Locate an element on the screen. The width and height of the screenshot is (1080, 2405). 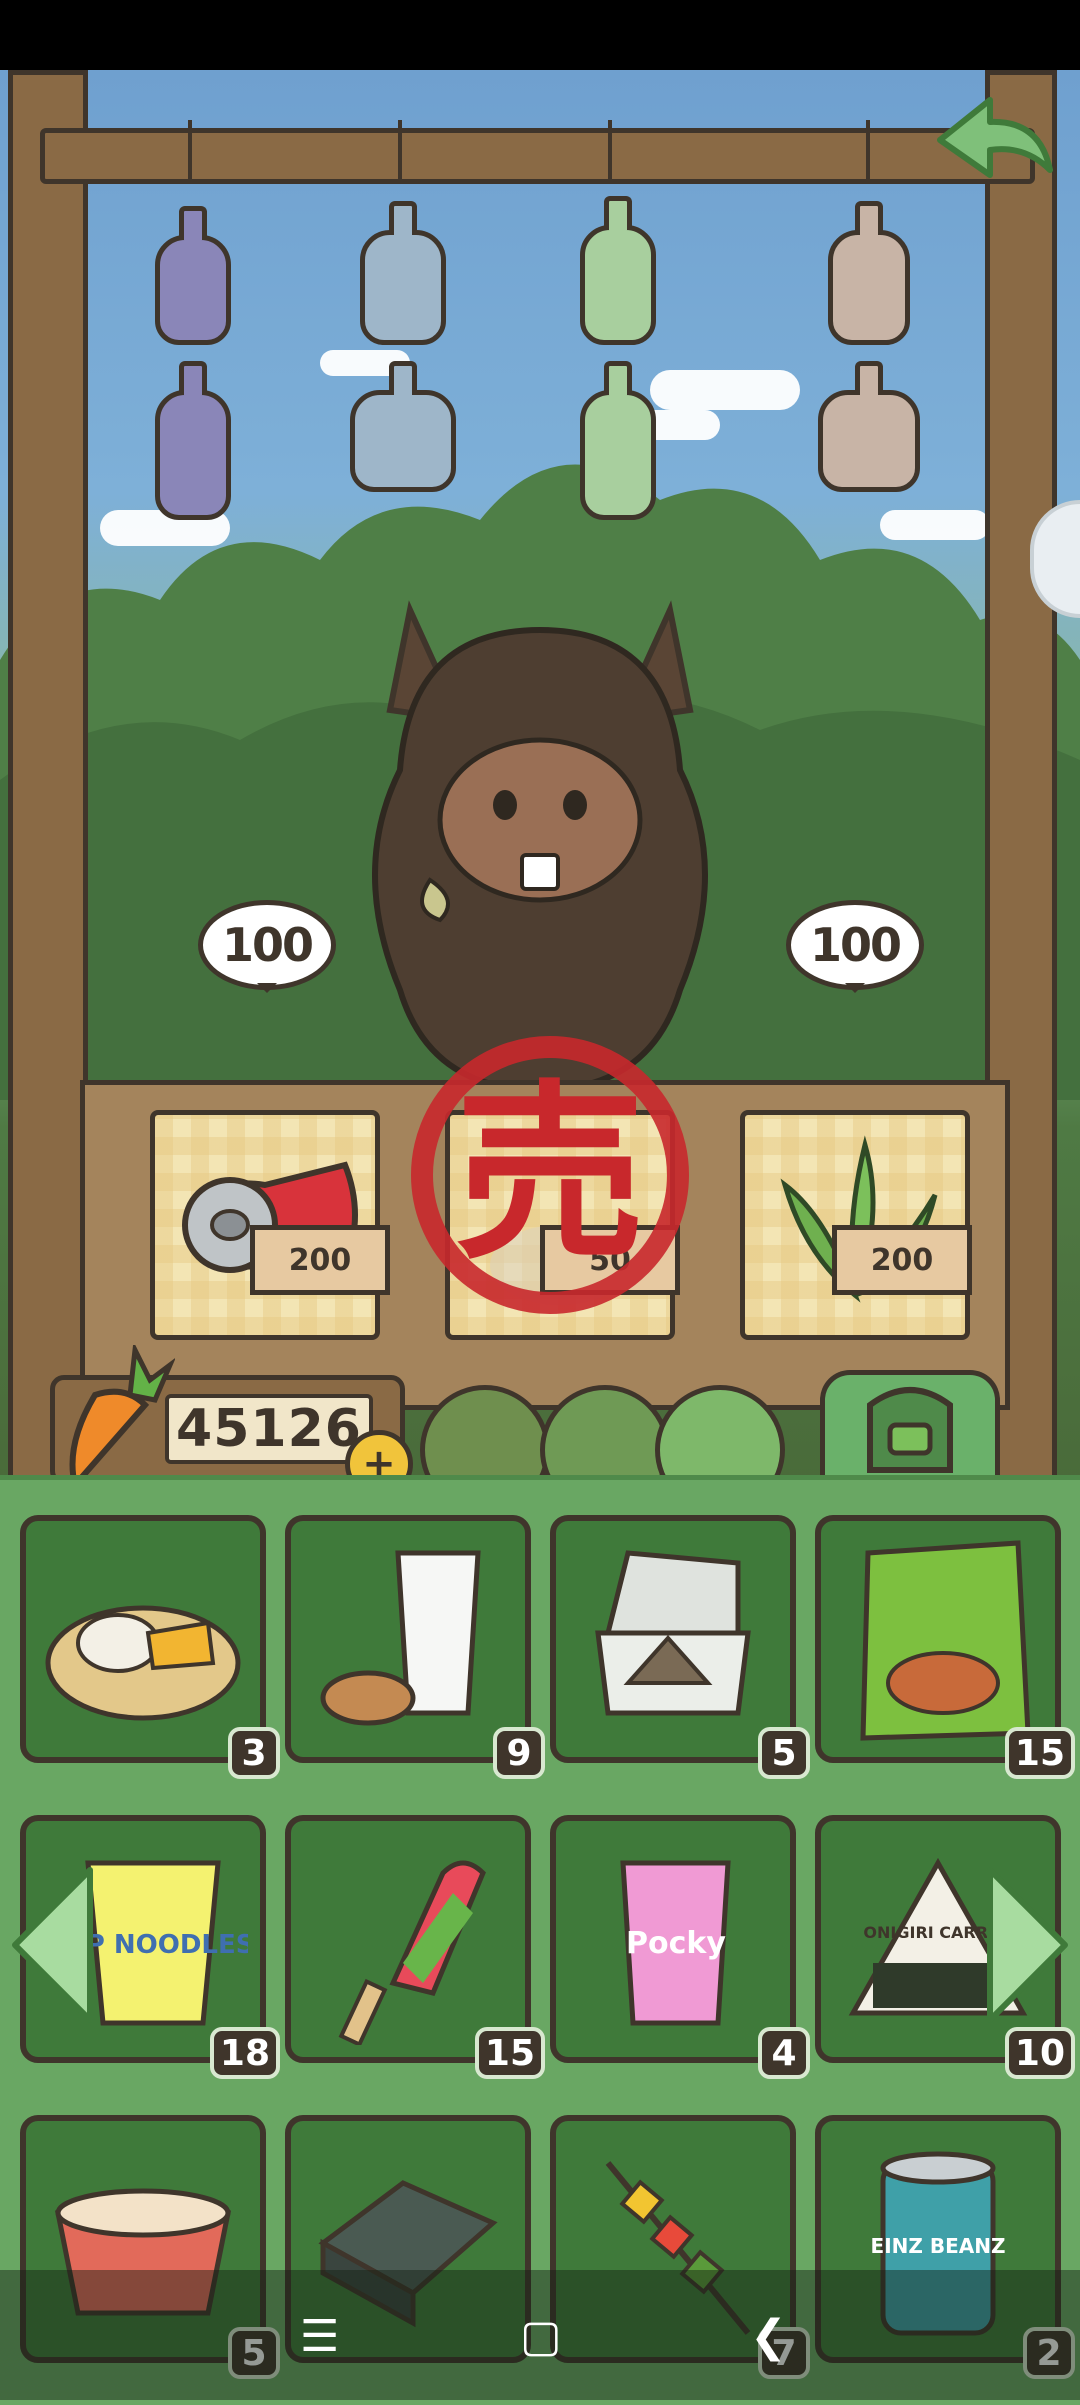
sandwich-box-icon is located at coordinates (673, 1633).